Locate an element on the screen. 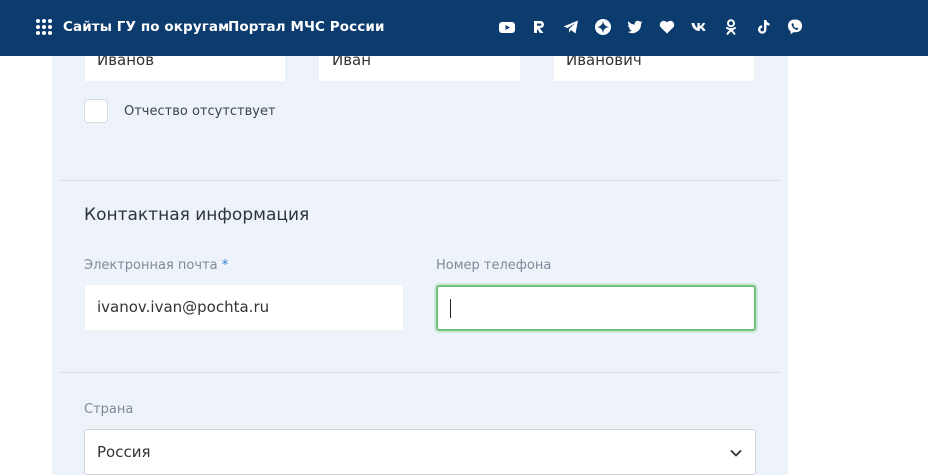 This screenshot has width=928, height=475. viber-icon is located at coordinates (795, 27).